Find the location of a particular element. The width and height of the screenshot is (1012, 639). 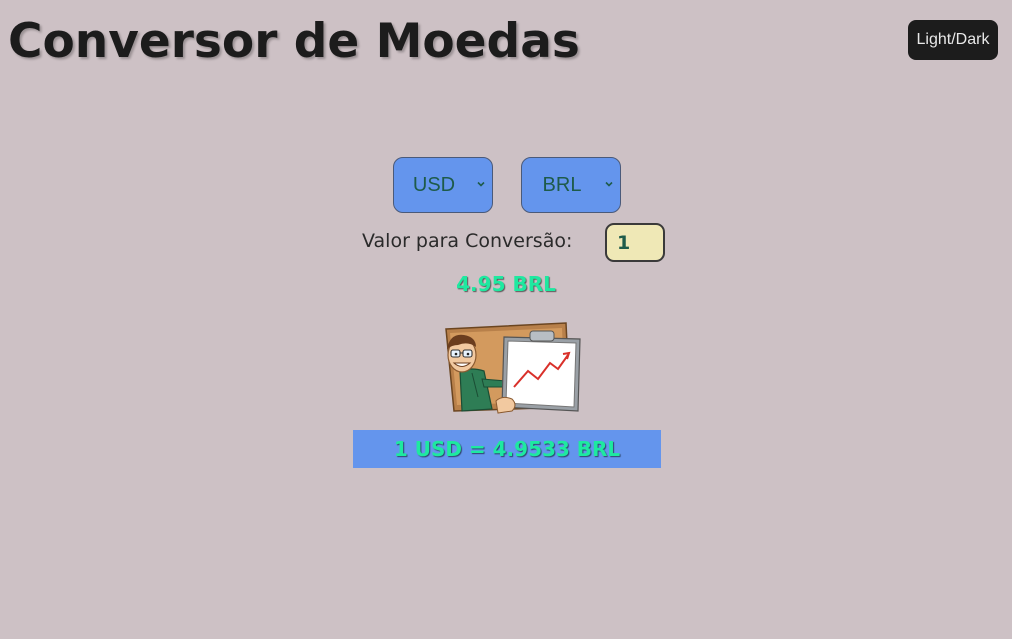

chart-presenter-illustration is located at coordinates (513, 368).